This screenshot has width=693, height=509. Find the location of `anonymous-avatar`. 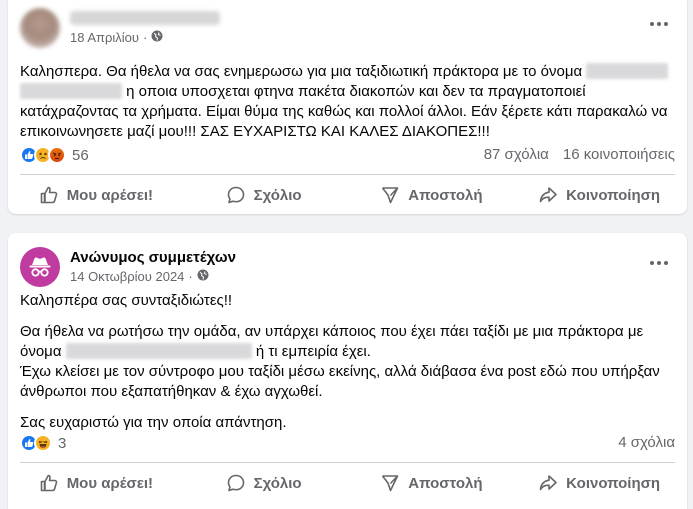

anonymous-avatar is located at coordinates (40, 267).